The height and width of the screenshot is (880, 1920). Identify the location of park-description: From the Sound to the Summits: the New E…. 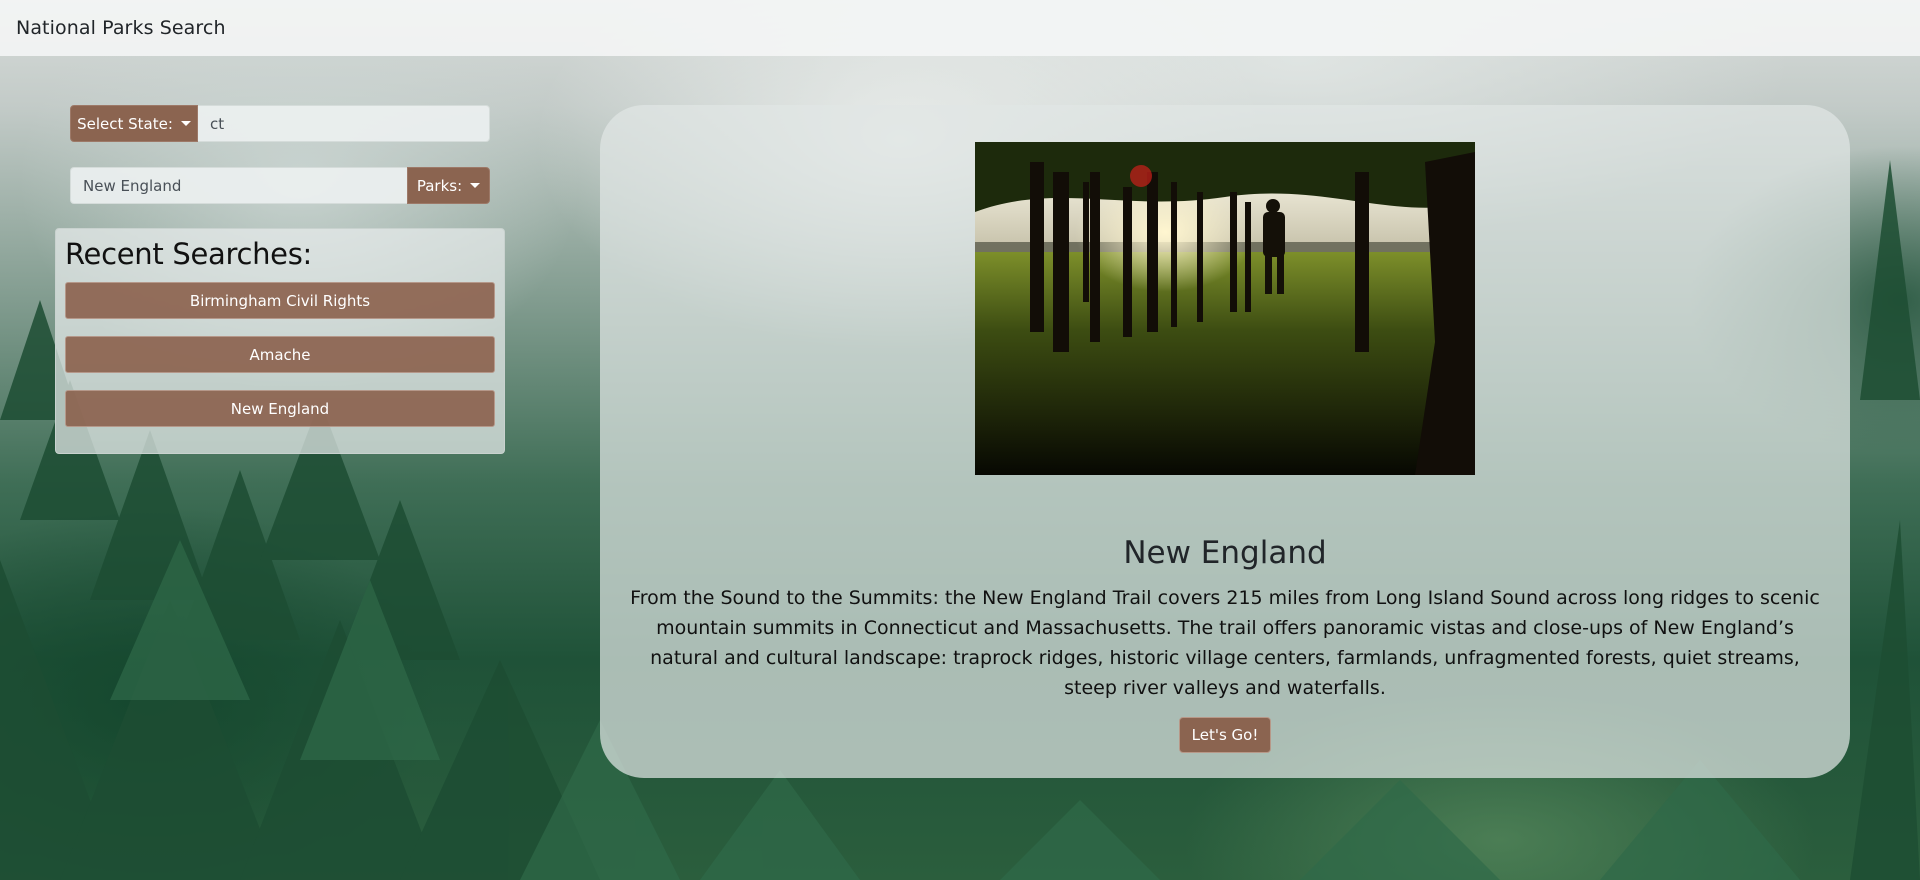
(1225, 643).